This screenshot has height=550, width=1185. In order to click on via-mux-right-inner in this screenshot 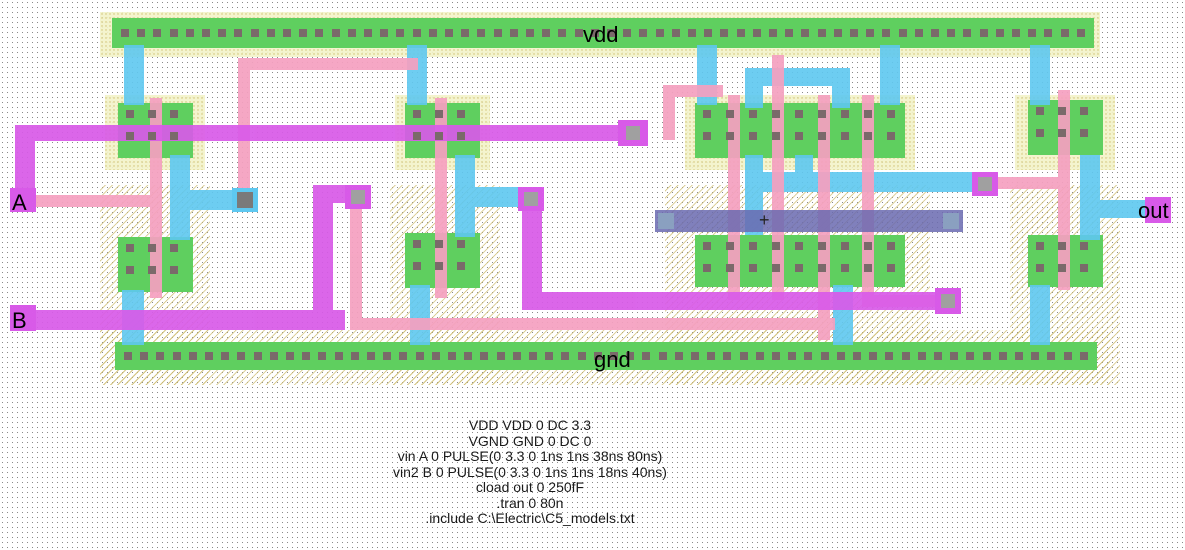, I will do `click(948, 301)`.